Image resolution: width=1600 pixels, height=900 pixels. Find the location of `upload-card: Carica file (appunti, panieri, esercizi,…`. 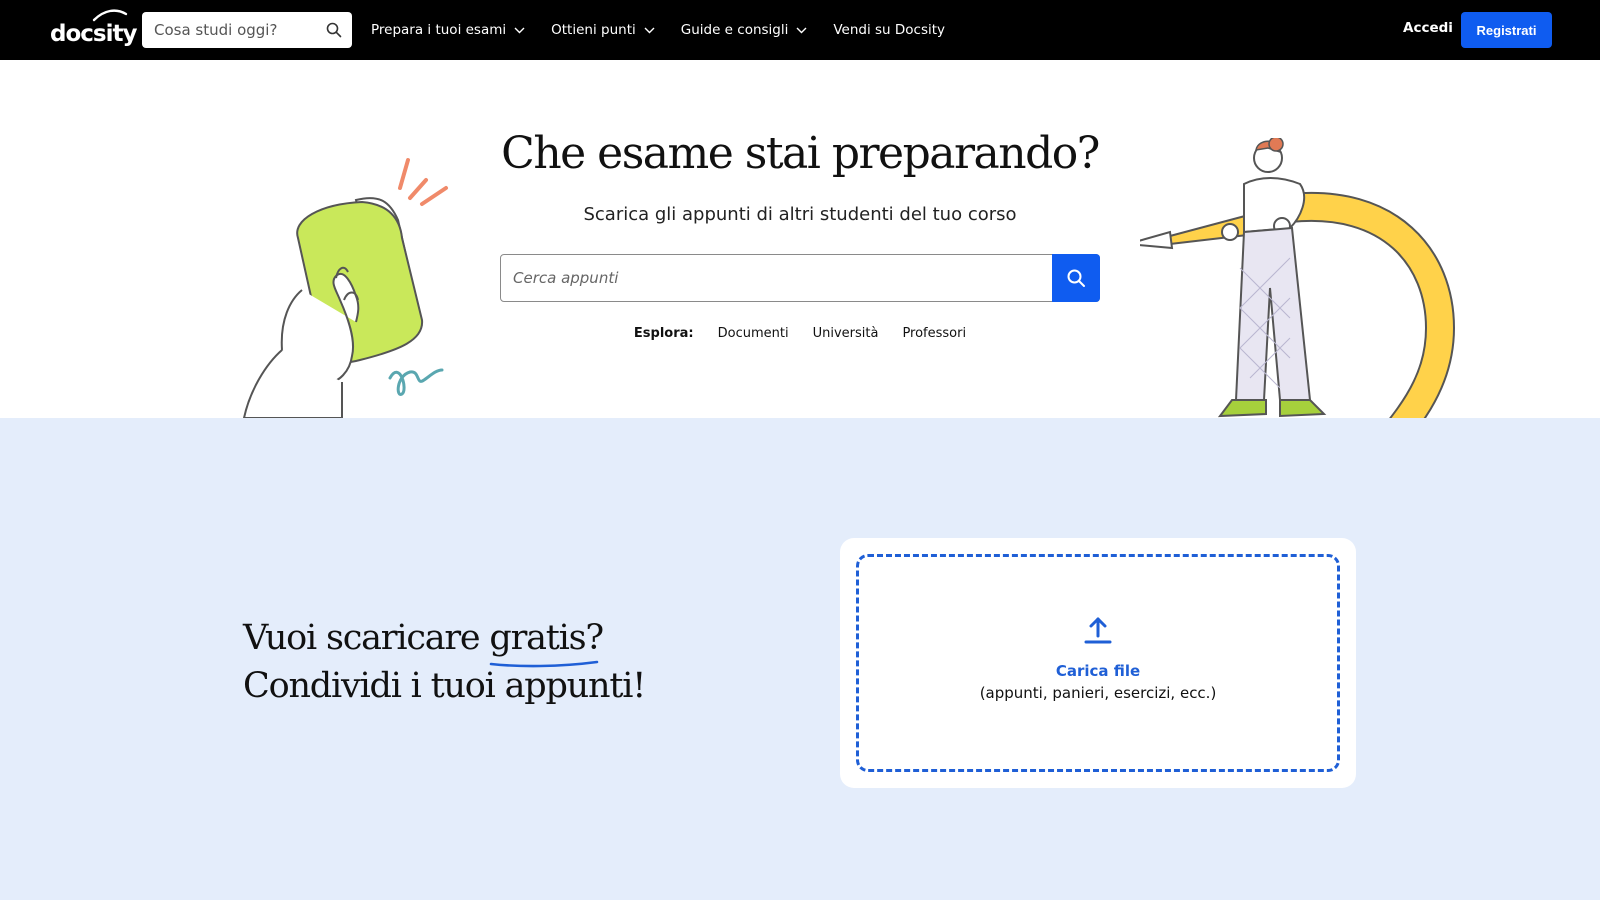

upload-card: Carica file (appunti, panieri, esercizi,… is located at coordinates (1098, 663).